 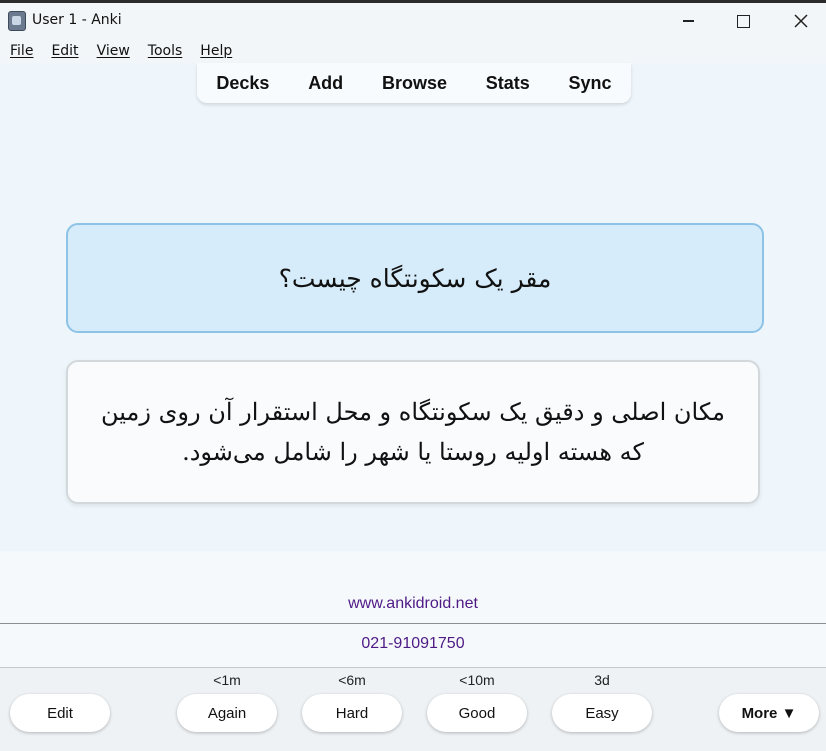 I want to click on stats-button: Stats, so click(x=508, y=83).